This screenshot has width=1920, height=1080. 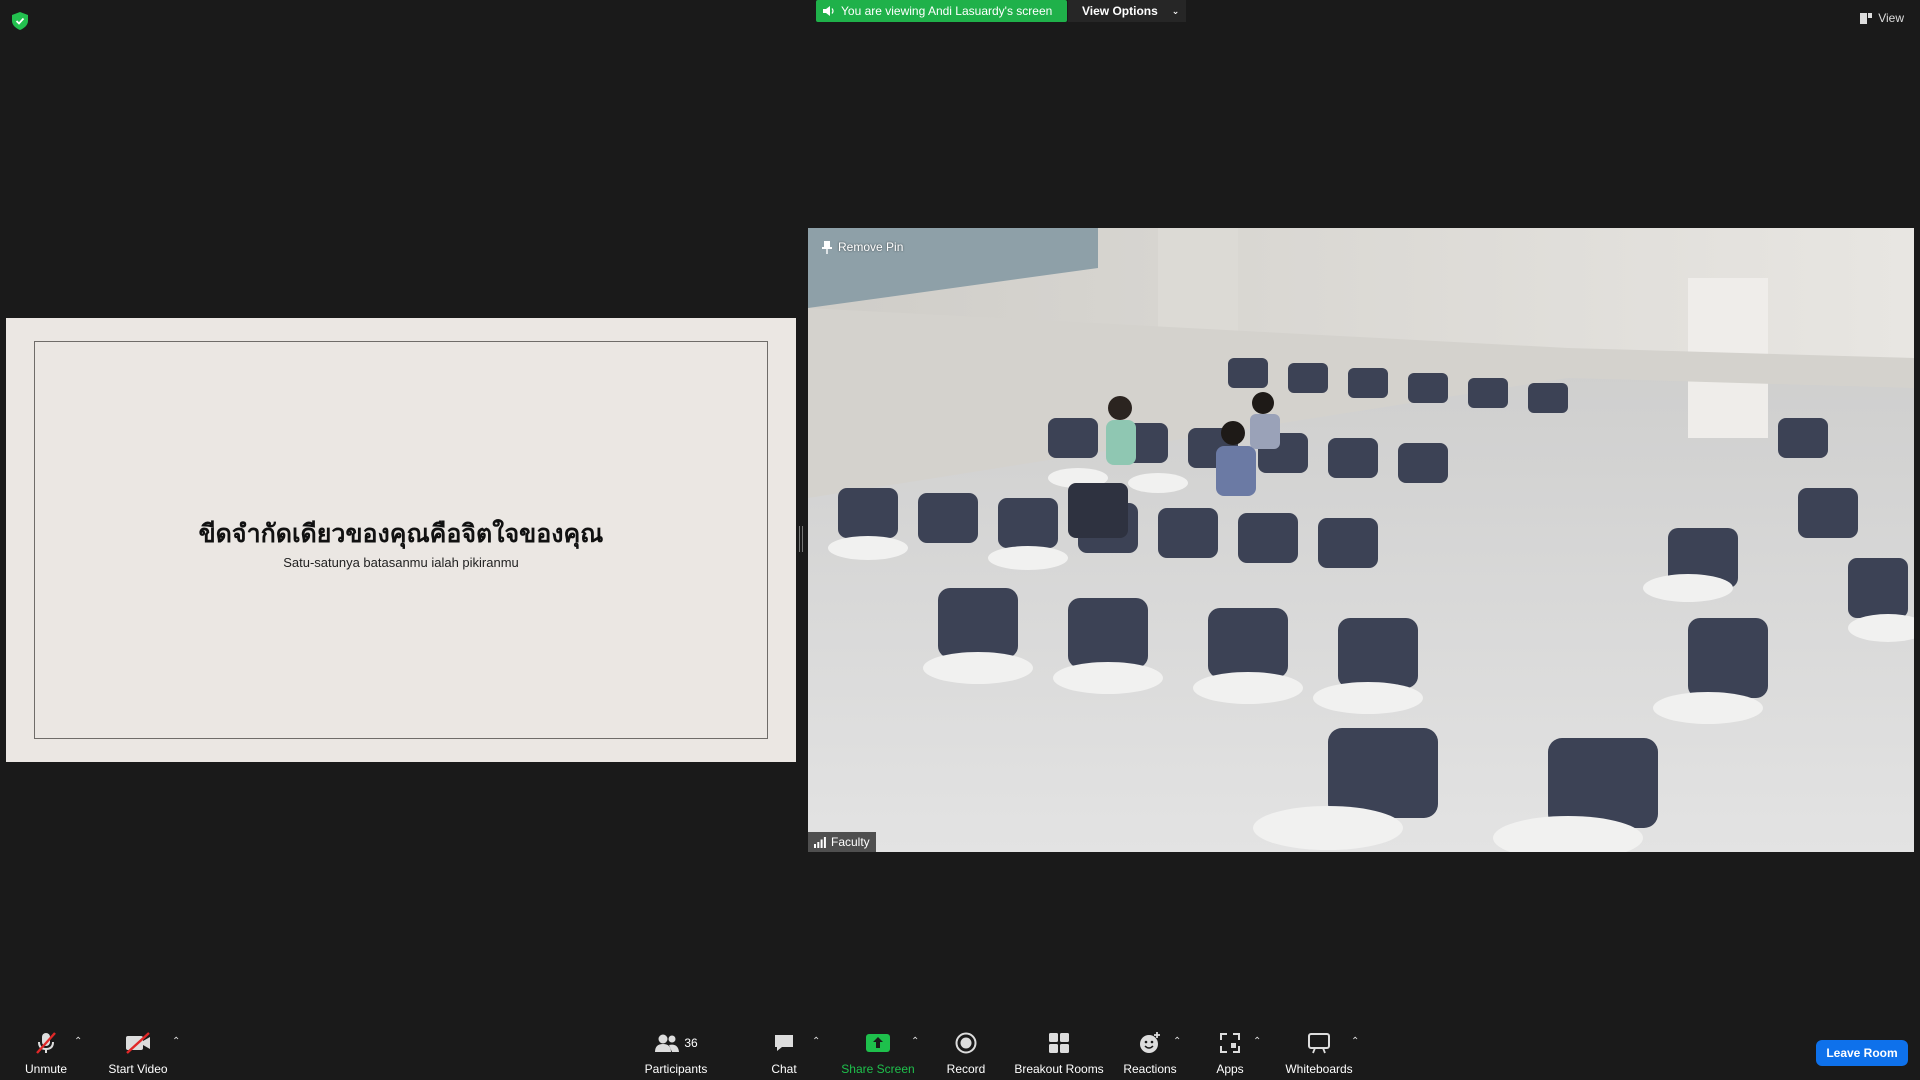 I want to click on record-label: Record, so click(x=966, y=1069).